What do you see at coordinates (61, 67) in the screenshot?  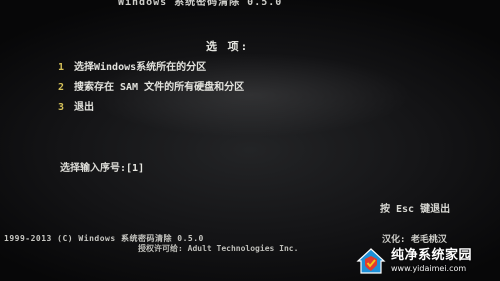 I see `option-number: 1` at bounding box center [61, 67].